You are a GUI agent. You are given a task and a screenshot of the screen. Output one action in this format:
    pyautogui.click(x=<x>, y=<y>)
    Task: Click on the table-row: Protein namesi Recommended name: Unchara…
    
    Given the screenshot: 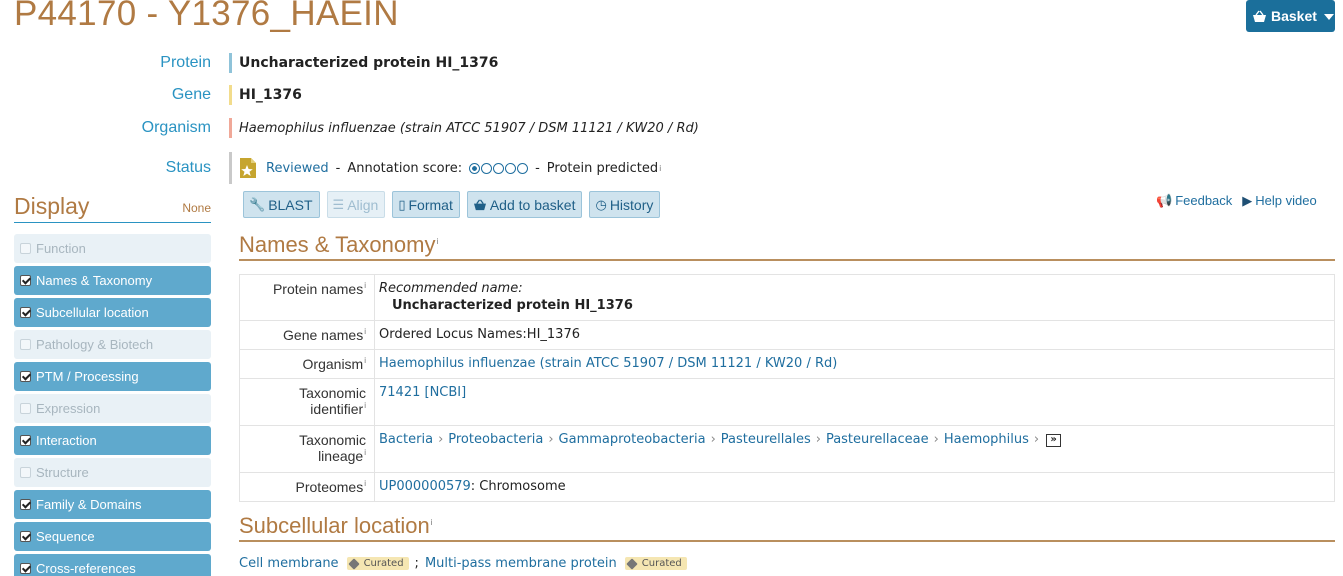 What is the action you would take?
    pyautogui.click(x=787, y=297)
    